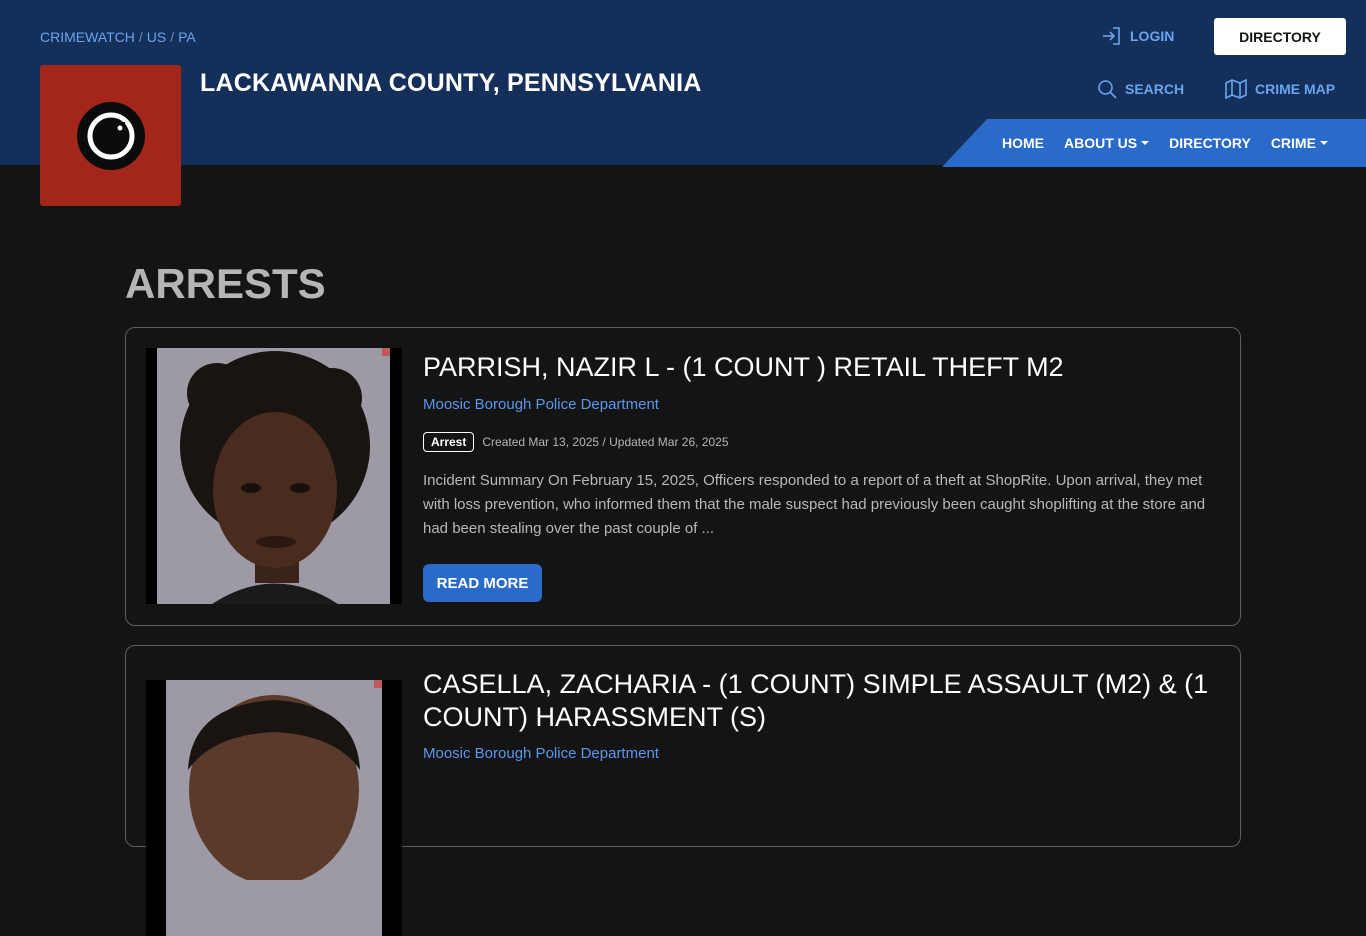 The image size is (1366, 936). Describe the element at coordinates (156, 37) in the screenshot. I see `breadcrumb-item-us: US` at that location.